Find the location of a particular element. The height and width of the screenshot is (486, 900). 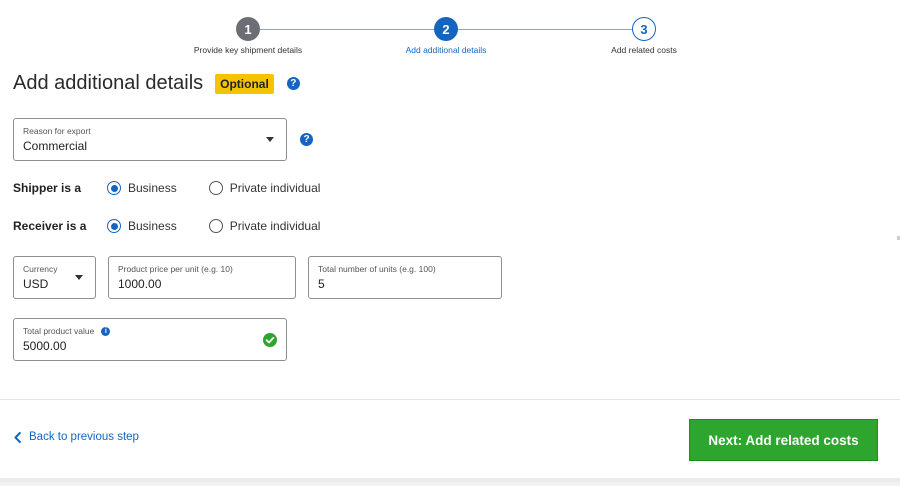

step-1-label: Provide key shipment details is located at coordinates (248, 50).